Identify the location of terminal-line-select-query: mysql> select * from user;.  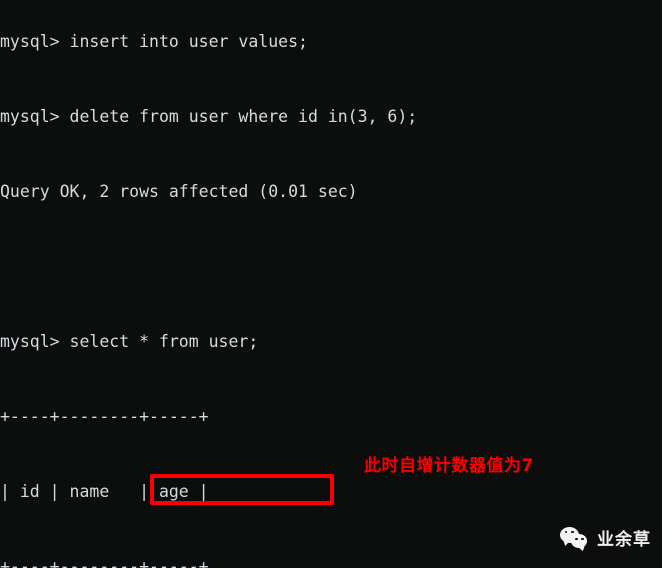
(129, 341).